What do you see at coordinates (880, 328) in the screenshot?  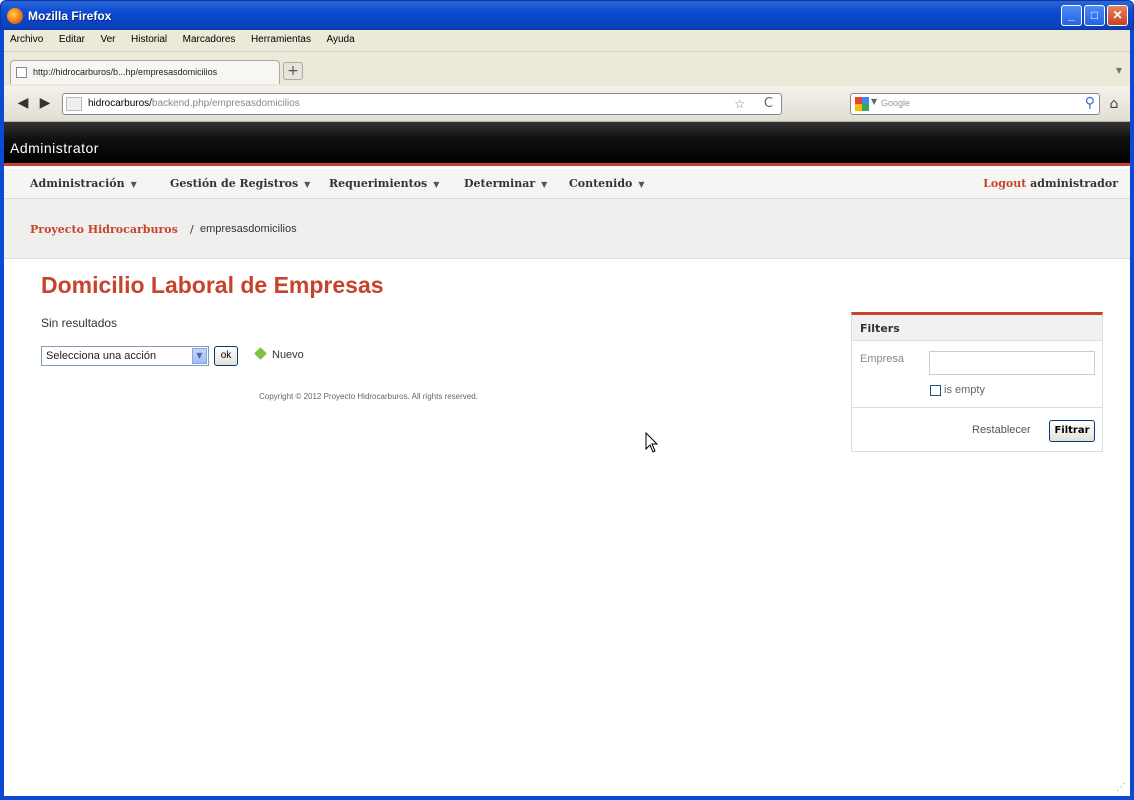 I see `filters-title: Filters` at bounding box center [880, 328].